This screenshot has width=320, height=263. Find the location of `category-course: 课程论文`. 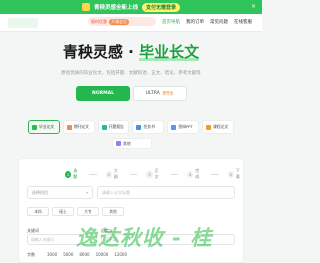

category-course: 课程论文 is located at coordinates (218, 127).